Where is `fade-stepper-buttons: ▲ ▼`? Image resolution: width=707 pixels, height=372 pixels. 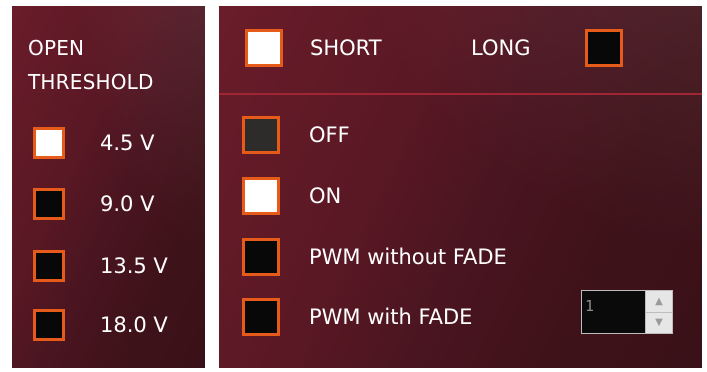 fade-stepper-buttons: ▲ ▼ is located at coordinates (658, 312).